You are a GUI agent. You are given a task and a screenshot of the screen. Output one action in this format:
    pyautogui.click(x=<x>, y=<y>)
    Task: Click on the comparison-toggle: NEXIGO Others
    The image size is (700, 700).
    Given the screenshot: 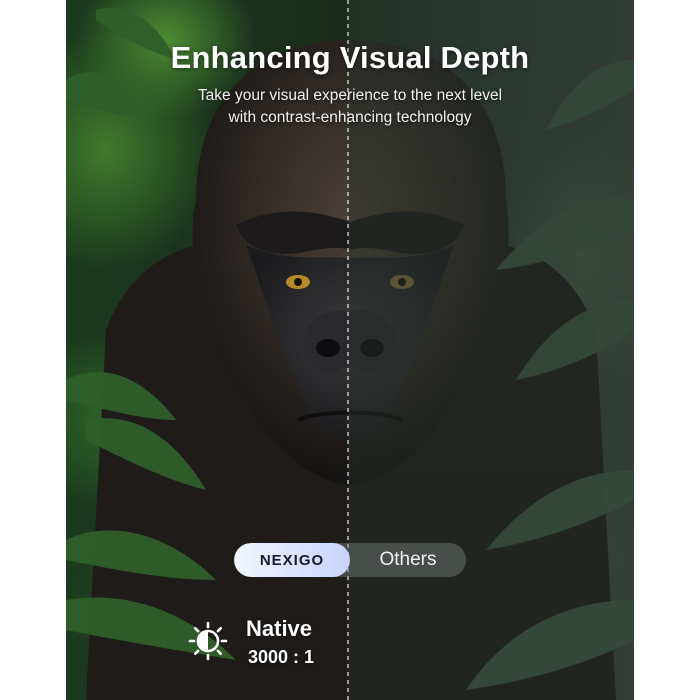 What is the action you would take?
    pyautogui.click(x=350, y=560)
    